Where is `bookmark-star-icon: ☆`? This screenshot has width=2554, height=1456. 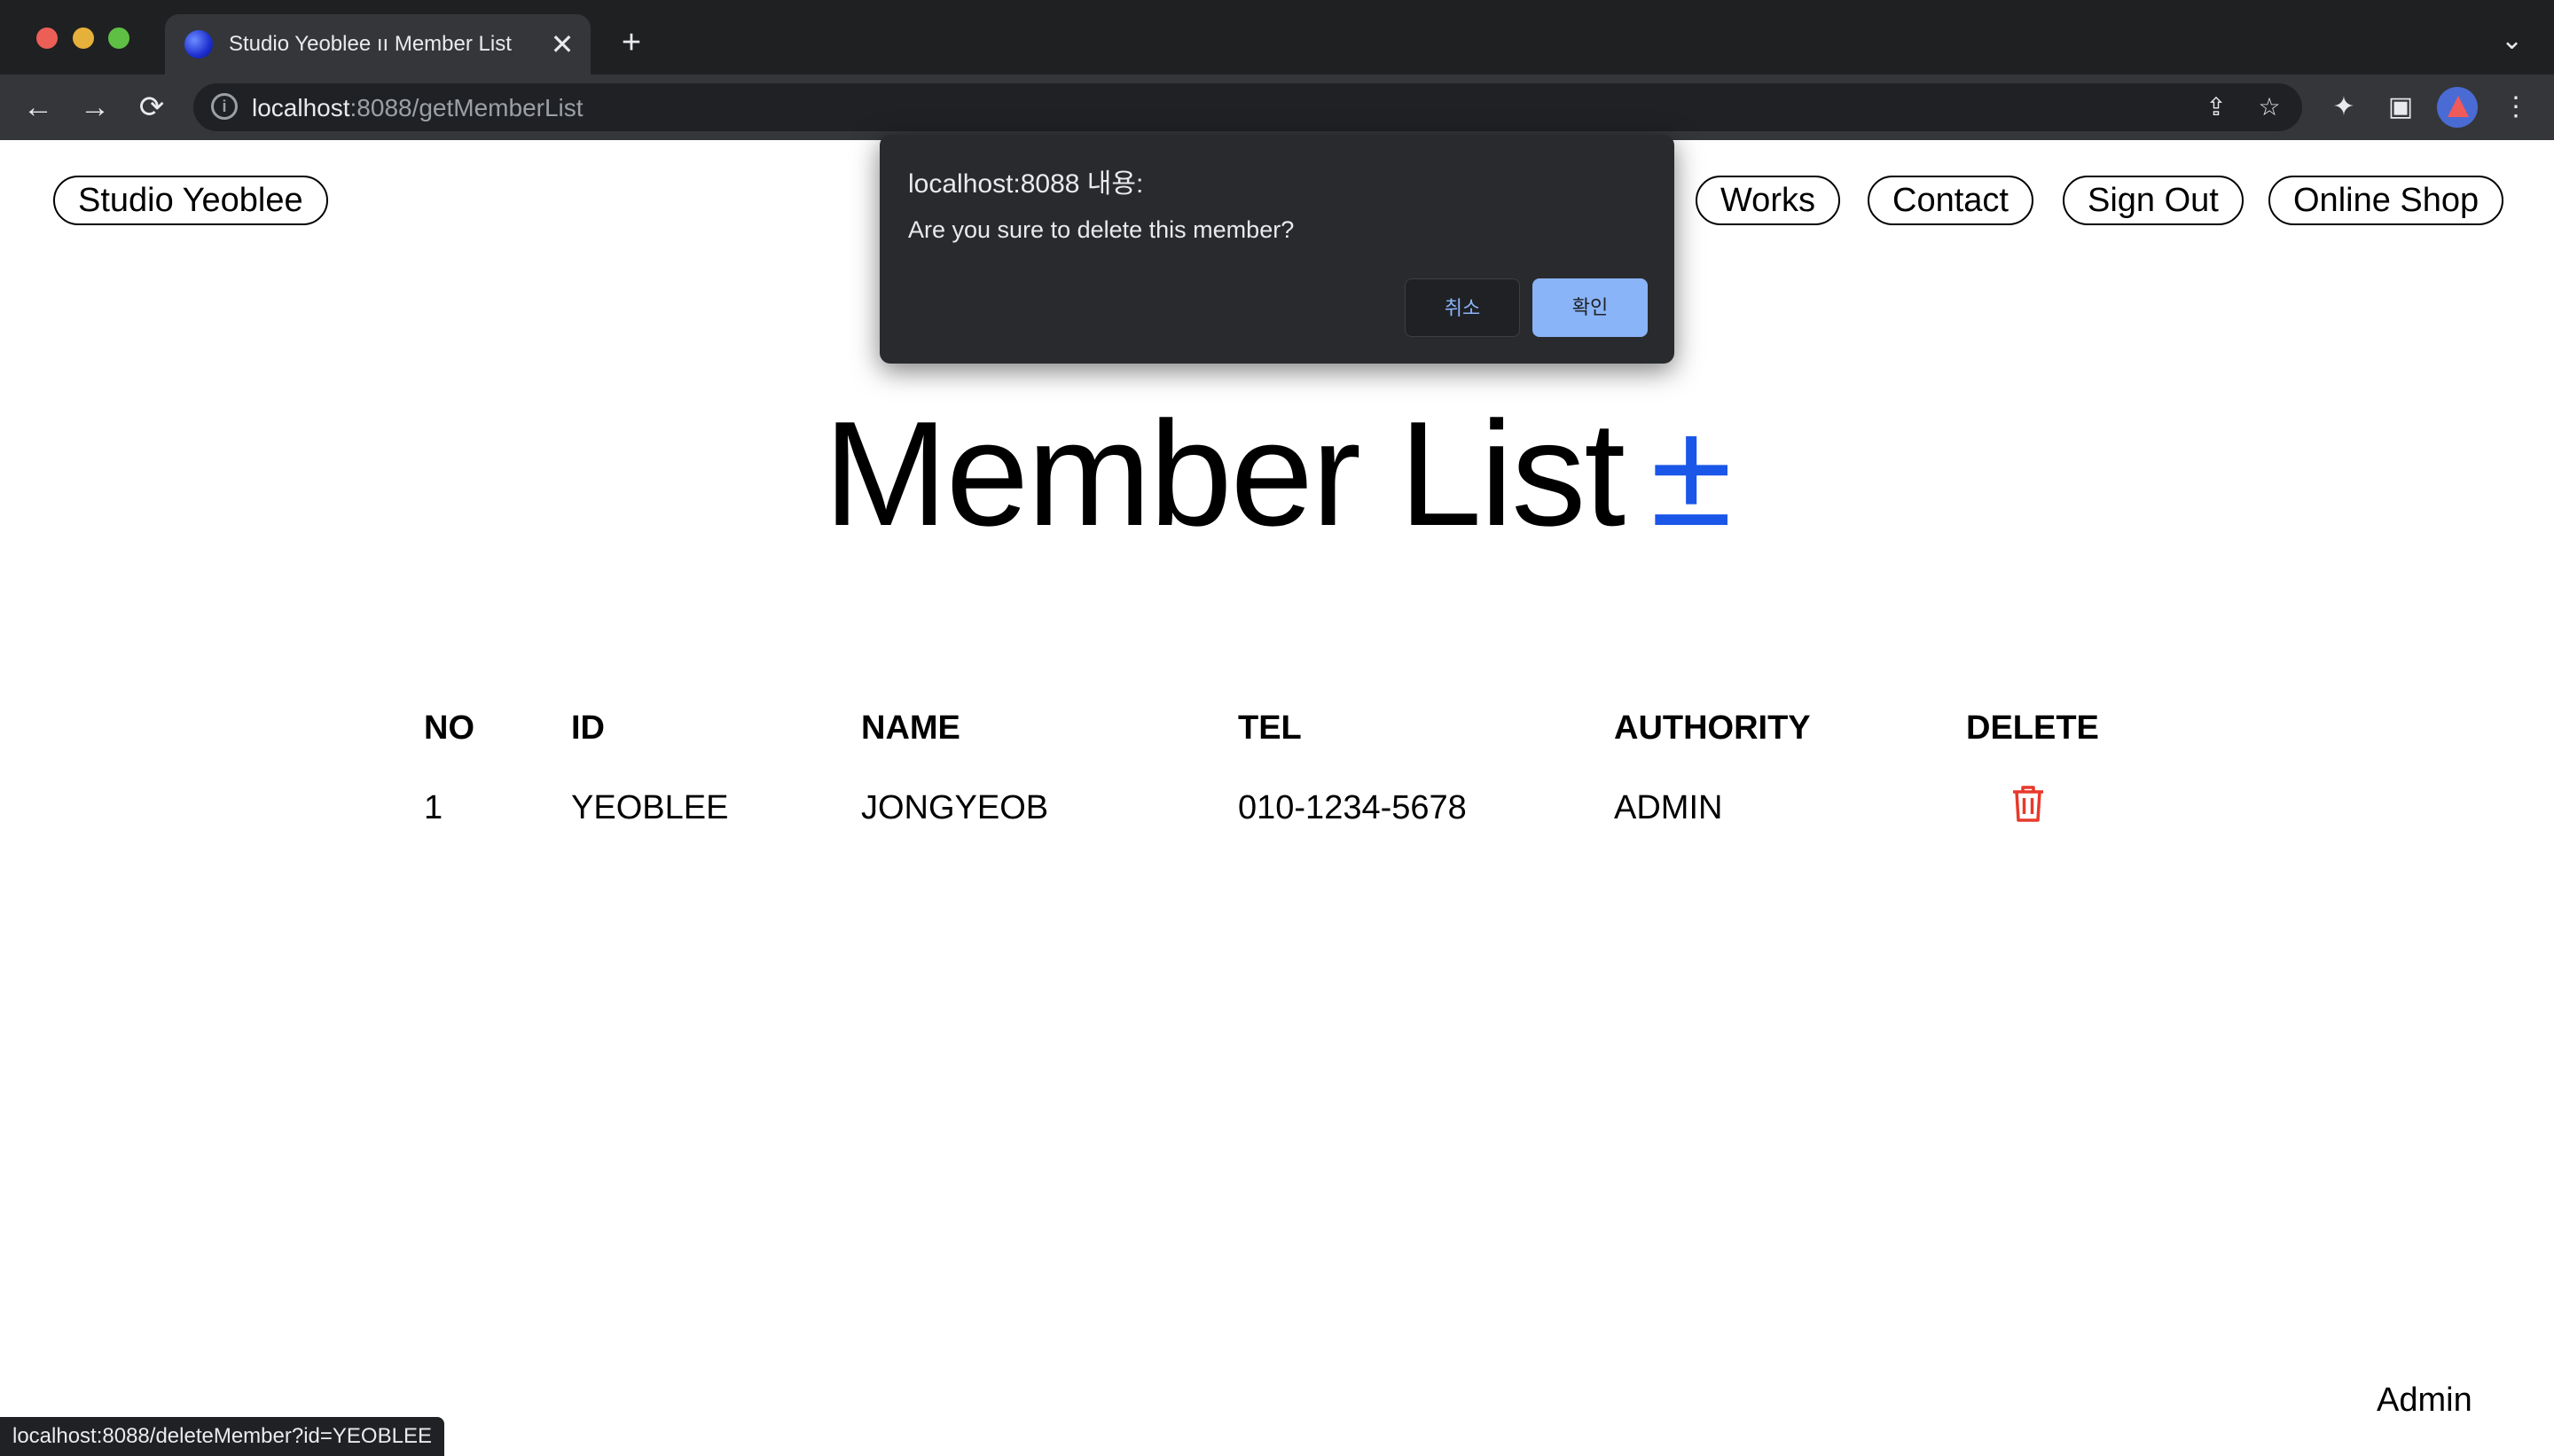
bookmark-star-icon: ☆ is located at coordinates (2269, 107).